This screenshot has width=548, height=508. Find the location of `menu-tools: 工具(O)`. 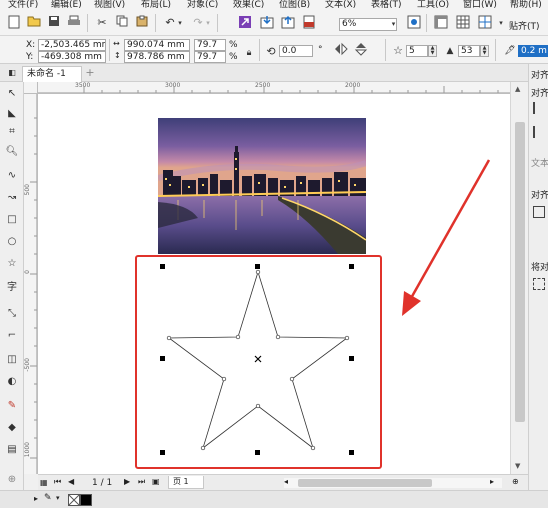

menu-tools: 工具(O) is located at coordinates (433, 5).